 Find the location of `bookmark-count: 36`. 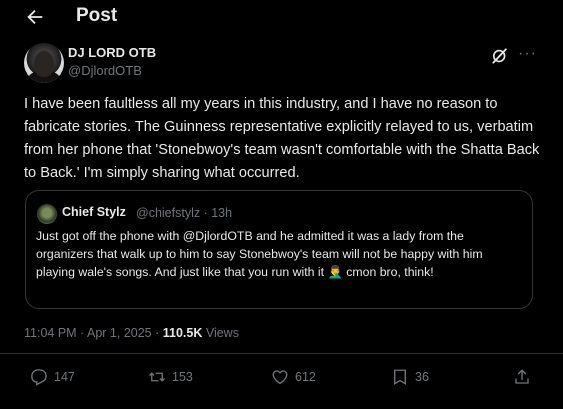

bookmark-count: 36 is located at coordinates (422, 377).